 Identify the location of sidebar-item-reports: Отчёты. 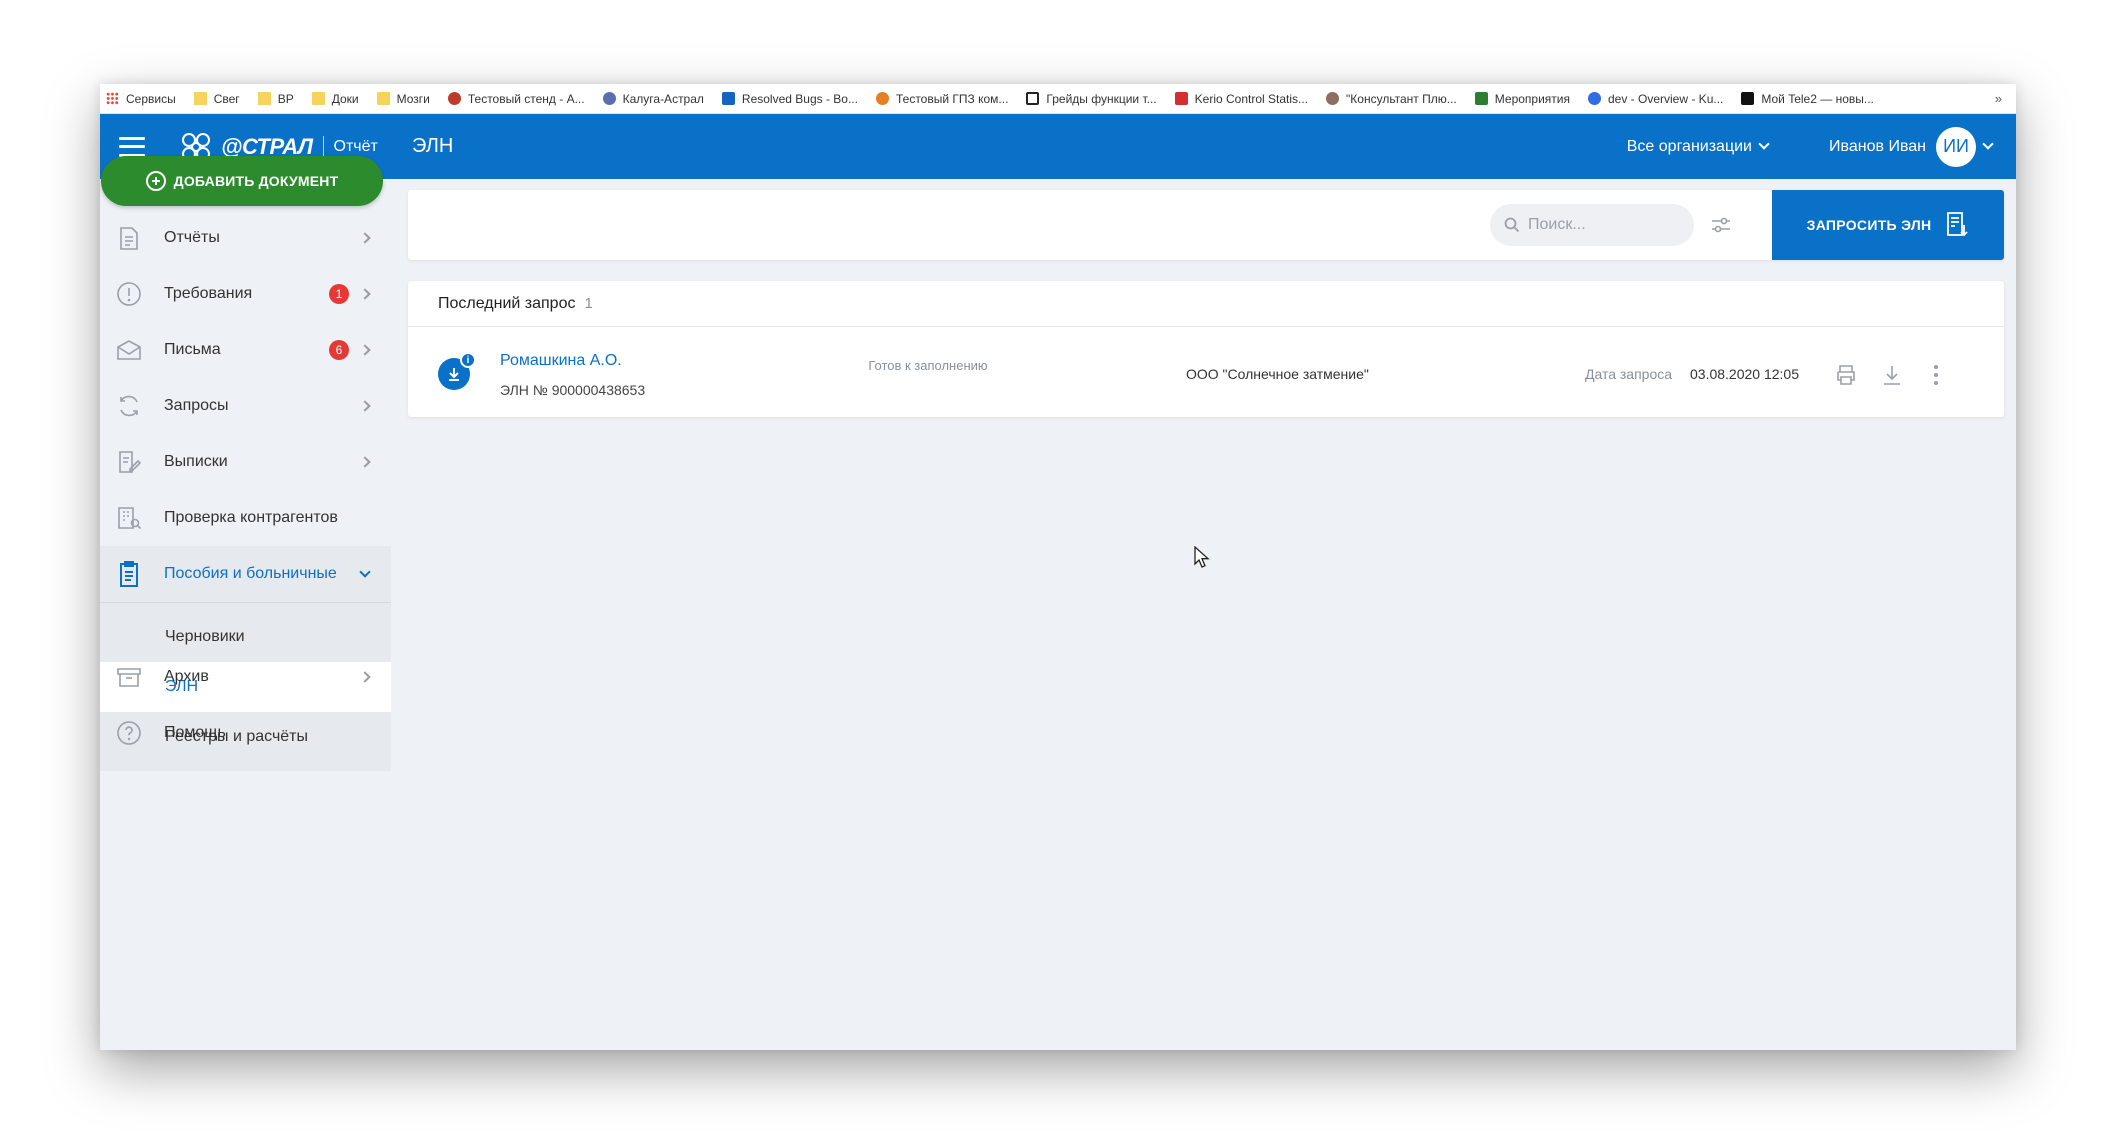
(245, 238).